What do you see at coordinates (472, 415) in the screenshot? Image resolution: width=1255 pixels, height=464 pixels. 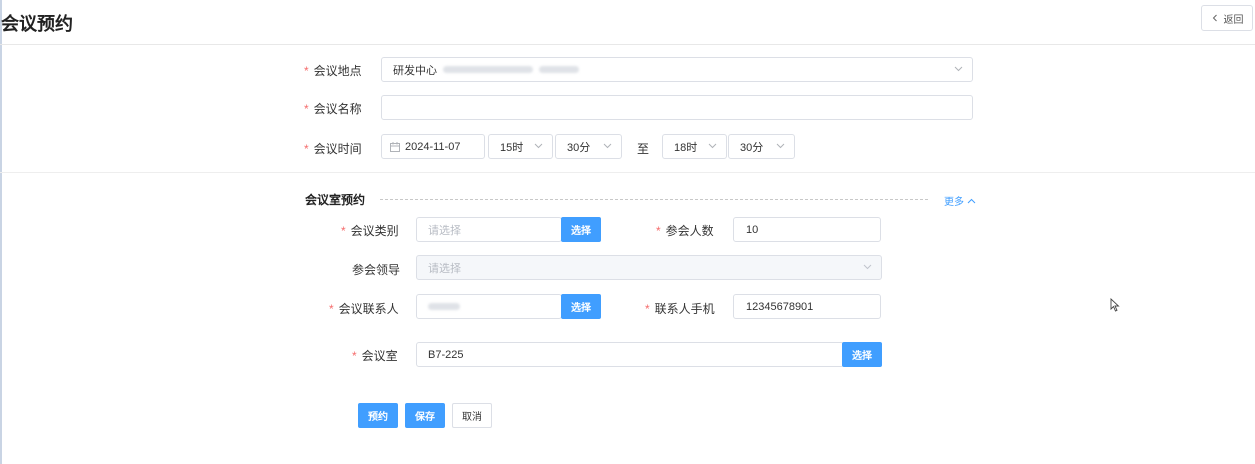 I see `cancel-button: 取消` at bounding box center [472, 415].